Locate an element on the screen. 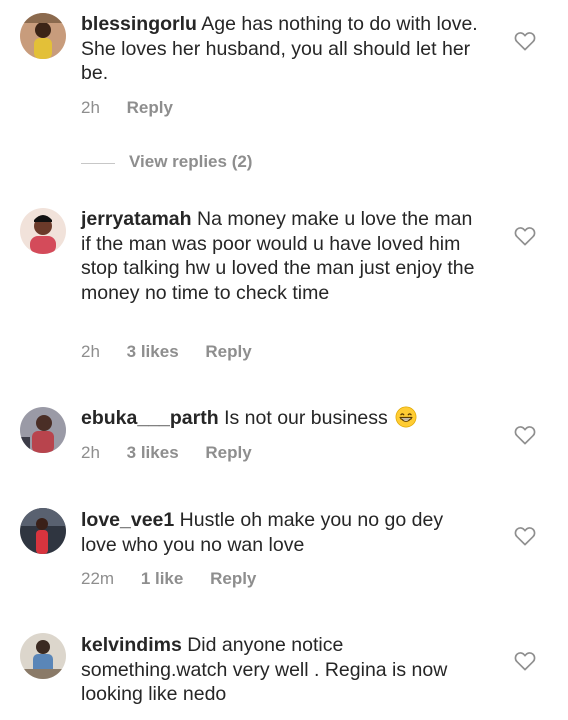 The image size is (568, 720). comment-username: kelvindims is located at coordinates (131, 645).